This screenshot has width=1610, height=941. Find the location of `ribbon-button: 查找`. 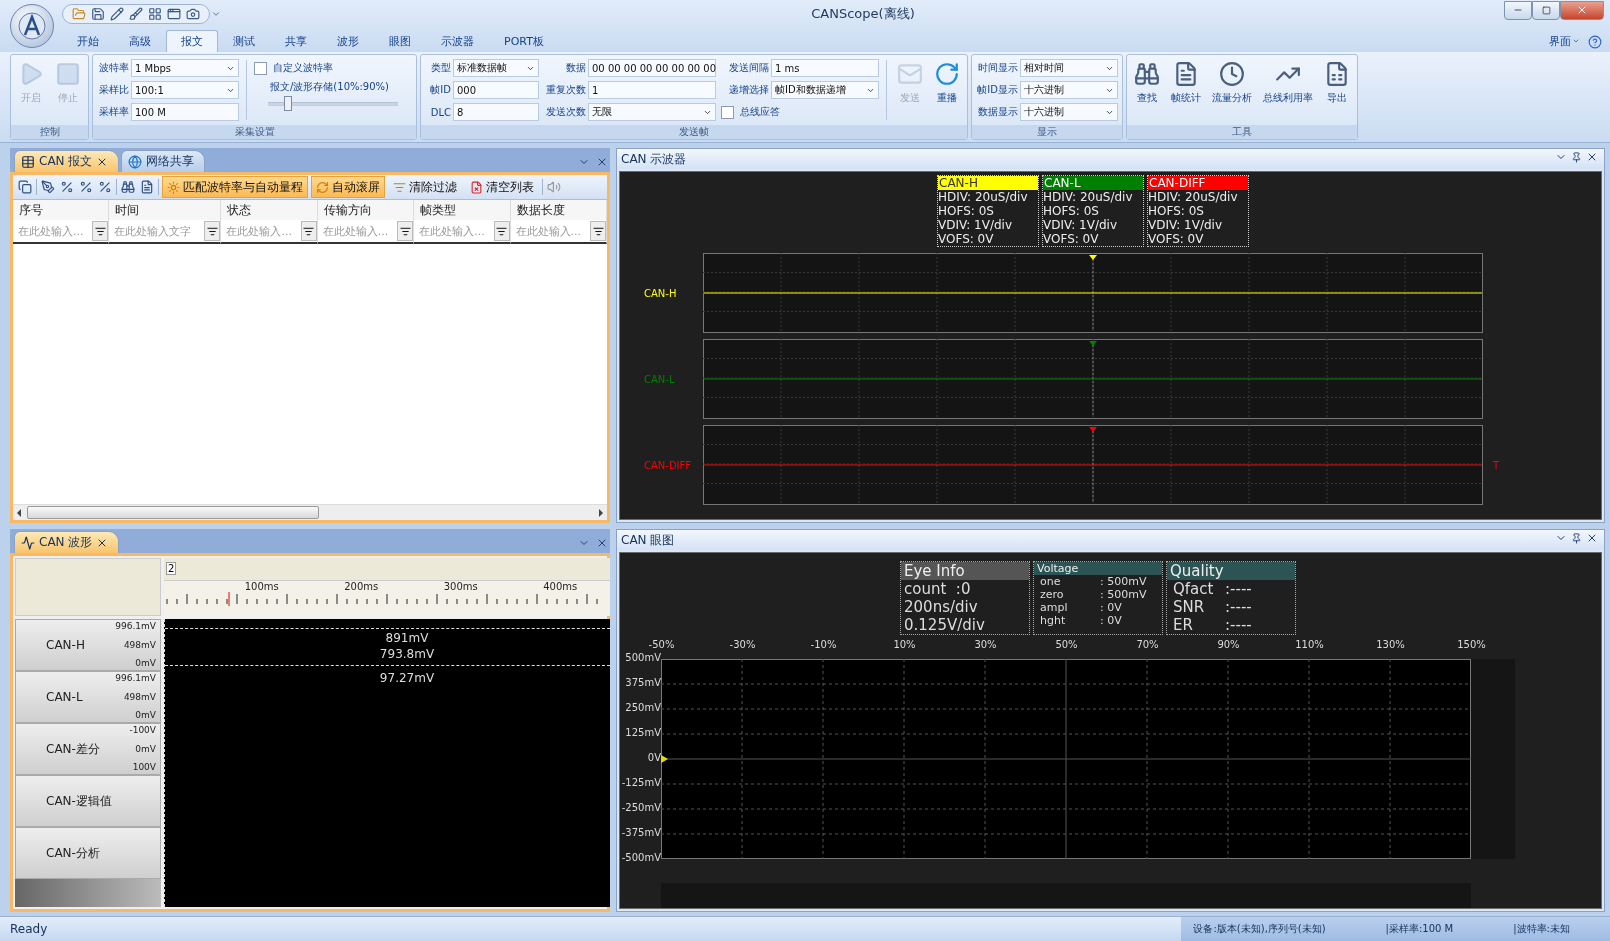

ribbon-button: 查找 is located at coordinates (1147, 90).